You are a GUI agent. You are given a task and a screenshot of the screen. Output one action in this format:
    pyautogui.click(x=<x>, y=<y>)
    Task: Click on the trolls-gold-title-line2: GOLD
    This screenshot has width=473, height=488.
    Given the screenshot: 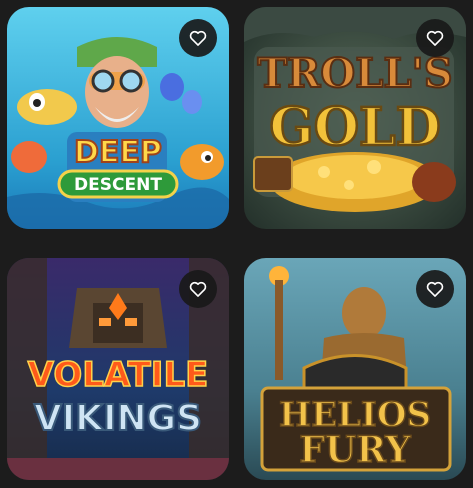 What is the action you would take?
    pyautogui.click(x=354, y=127)
    